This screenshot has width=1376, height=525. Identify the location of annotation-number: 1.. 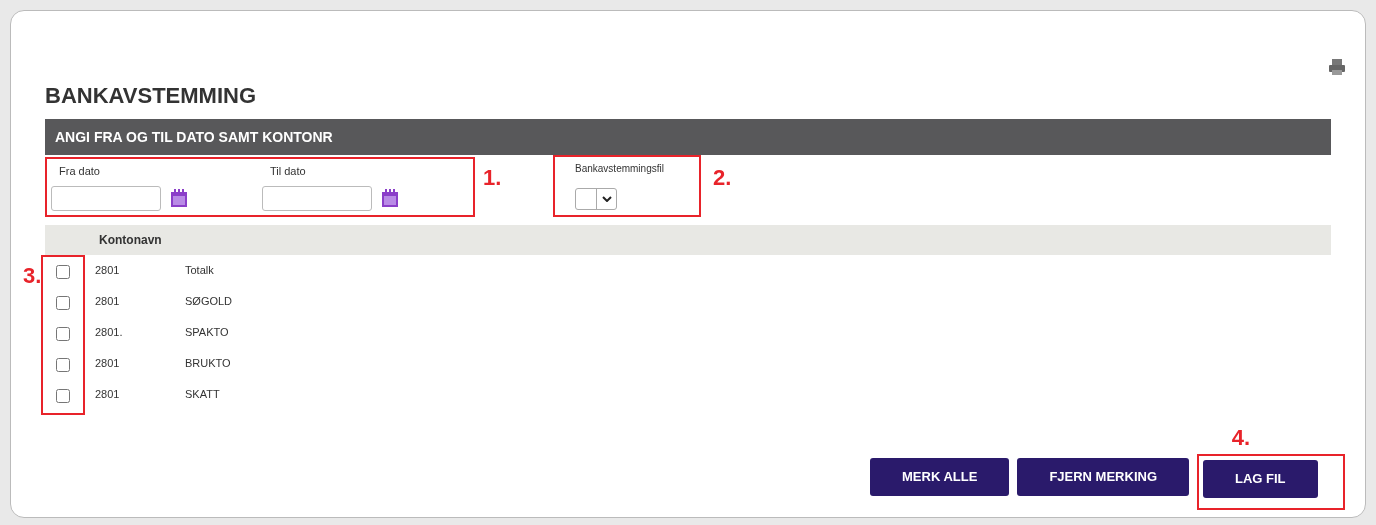
(493, 178).